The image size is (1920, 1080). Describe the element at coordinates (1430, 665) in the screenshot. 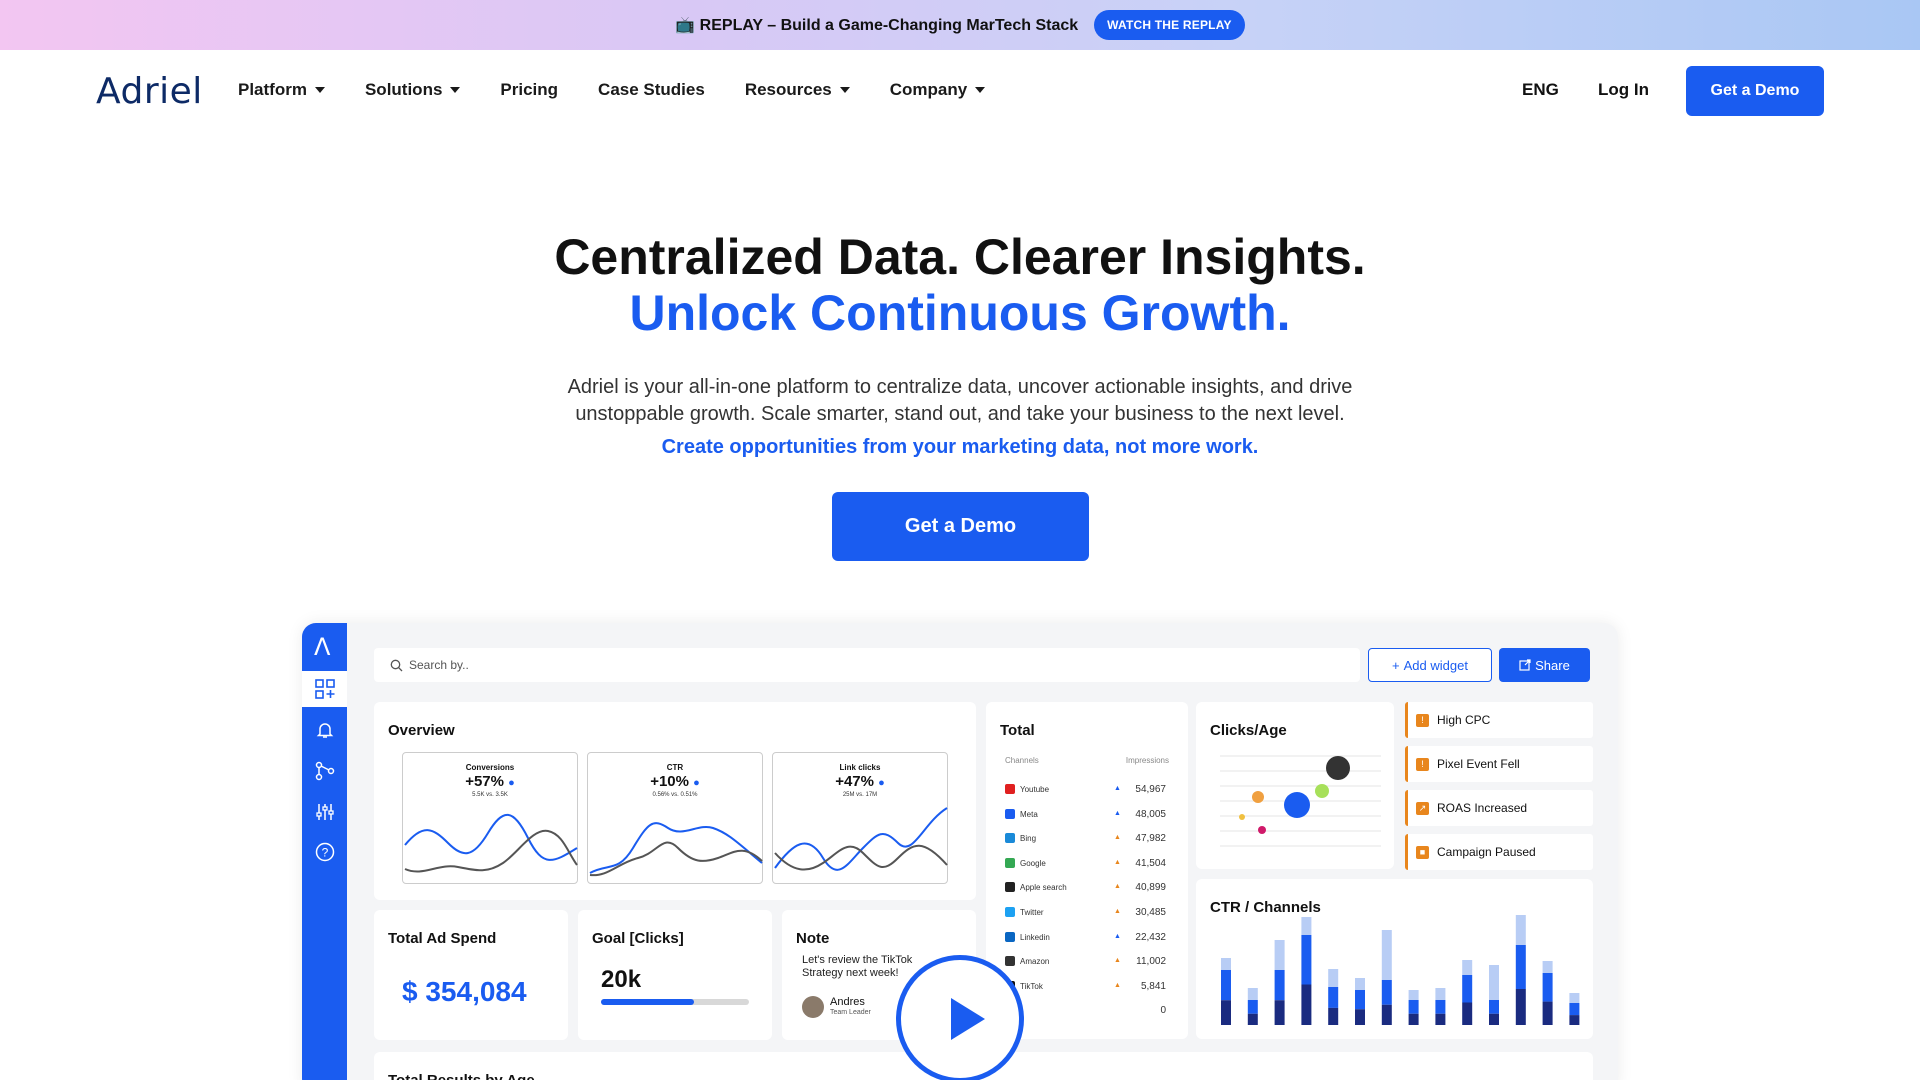

I see `add-widget-button: + Add widget` at that location.